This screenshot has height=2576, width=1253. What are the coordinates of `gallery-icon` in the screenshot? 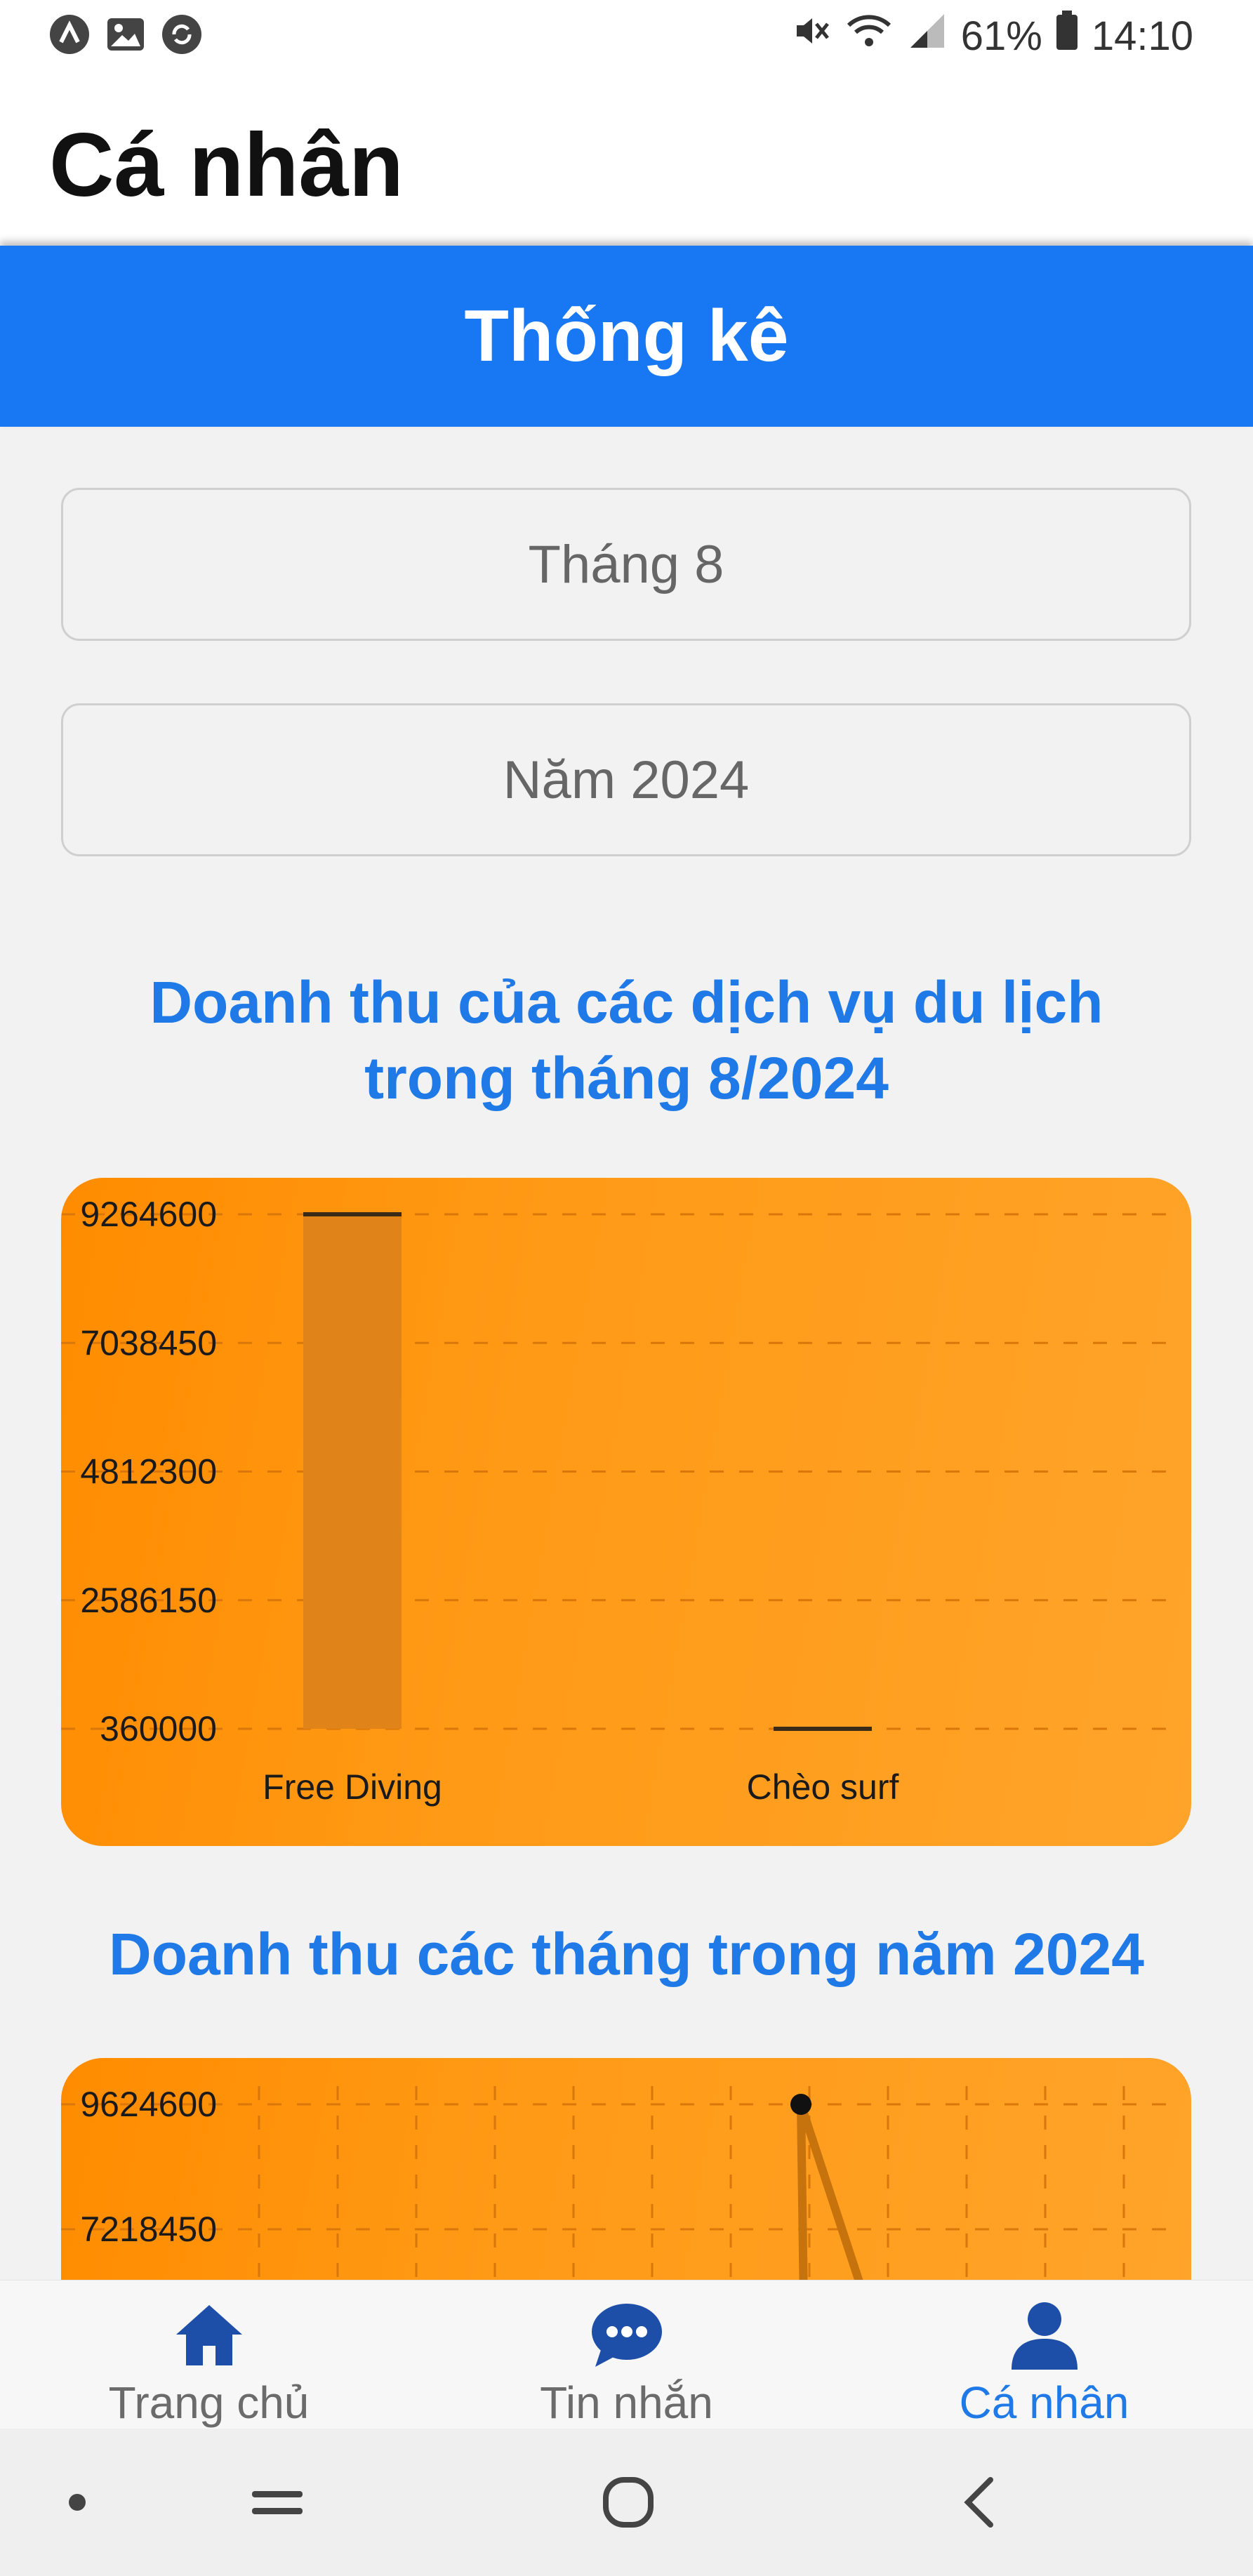 It's located at (125, 34).